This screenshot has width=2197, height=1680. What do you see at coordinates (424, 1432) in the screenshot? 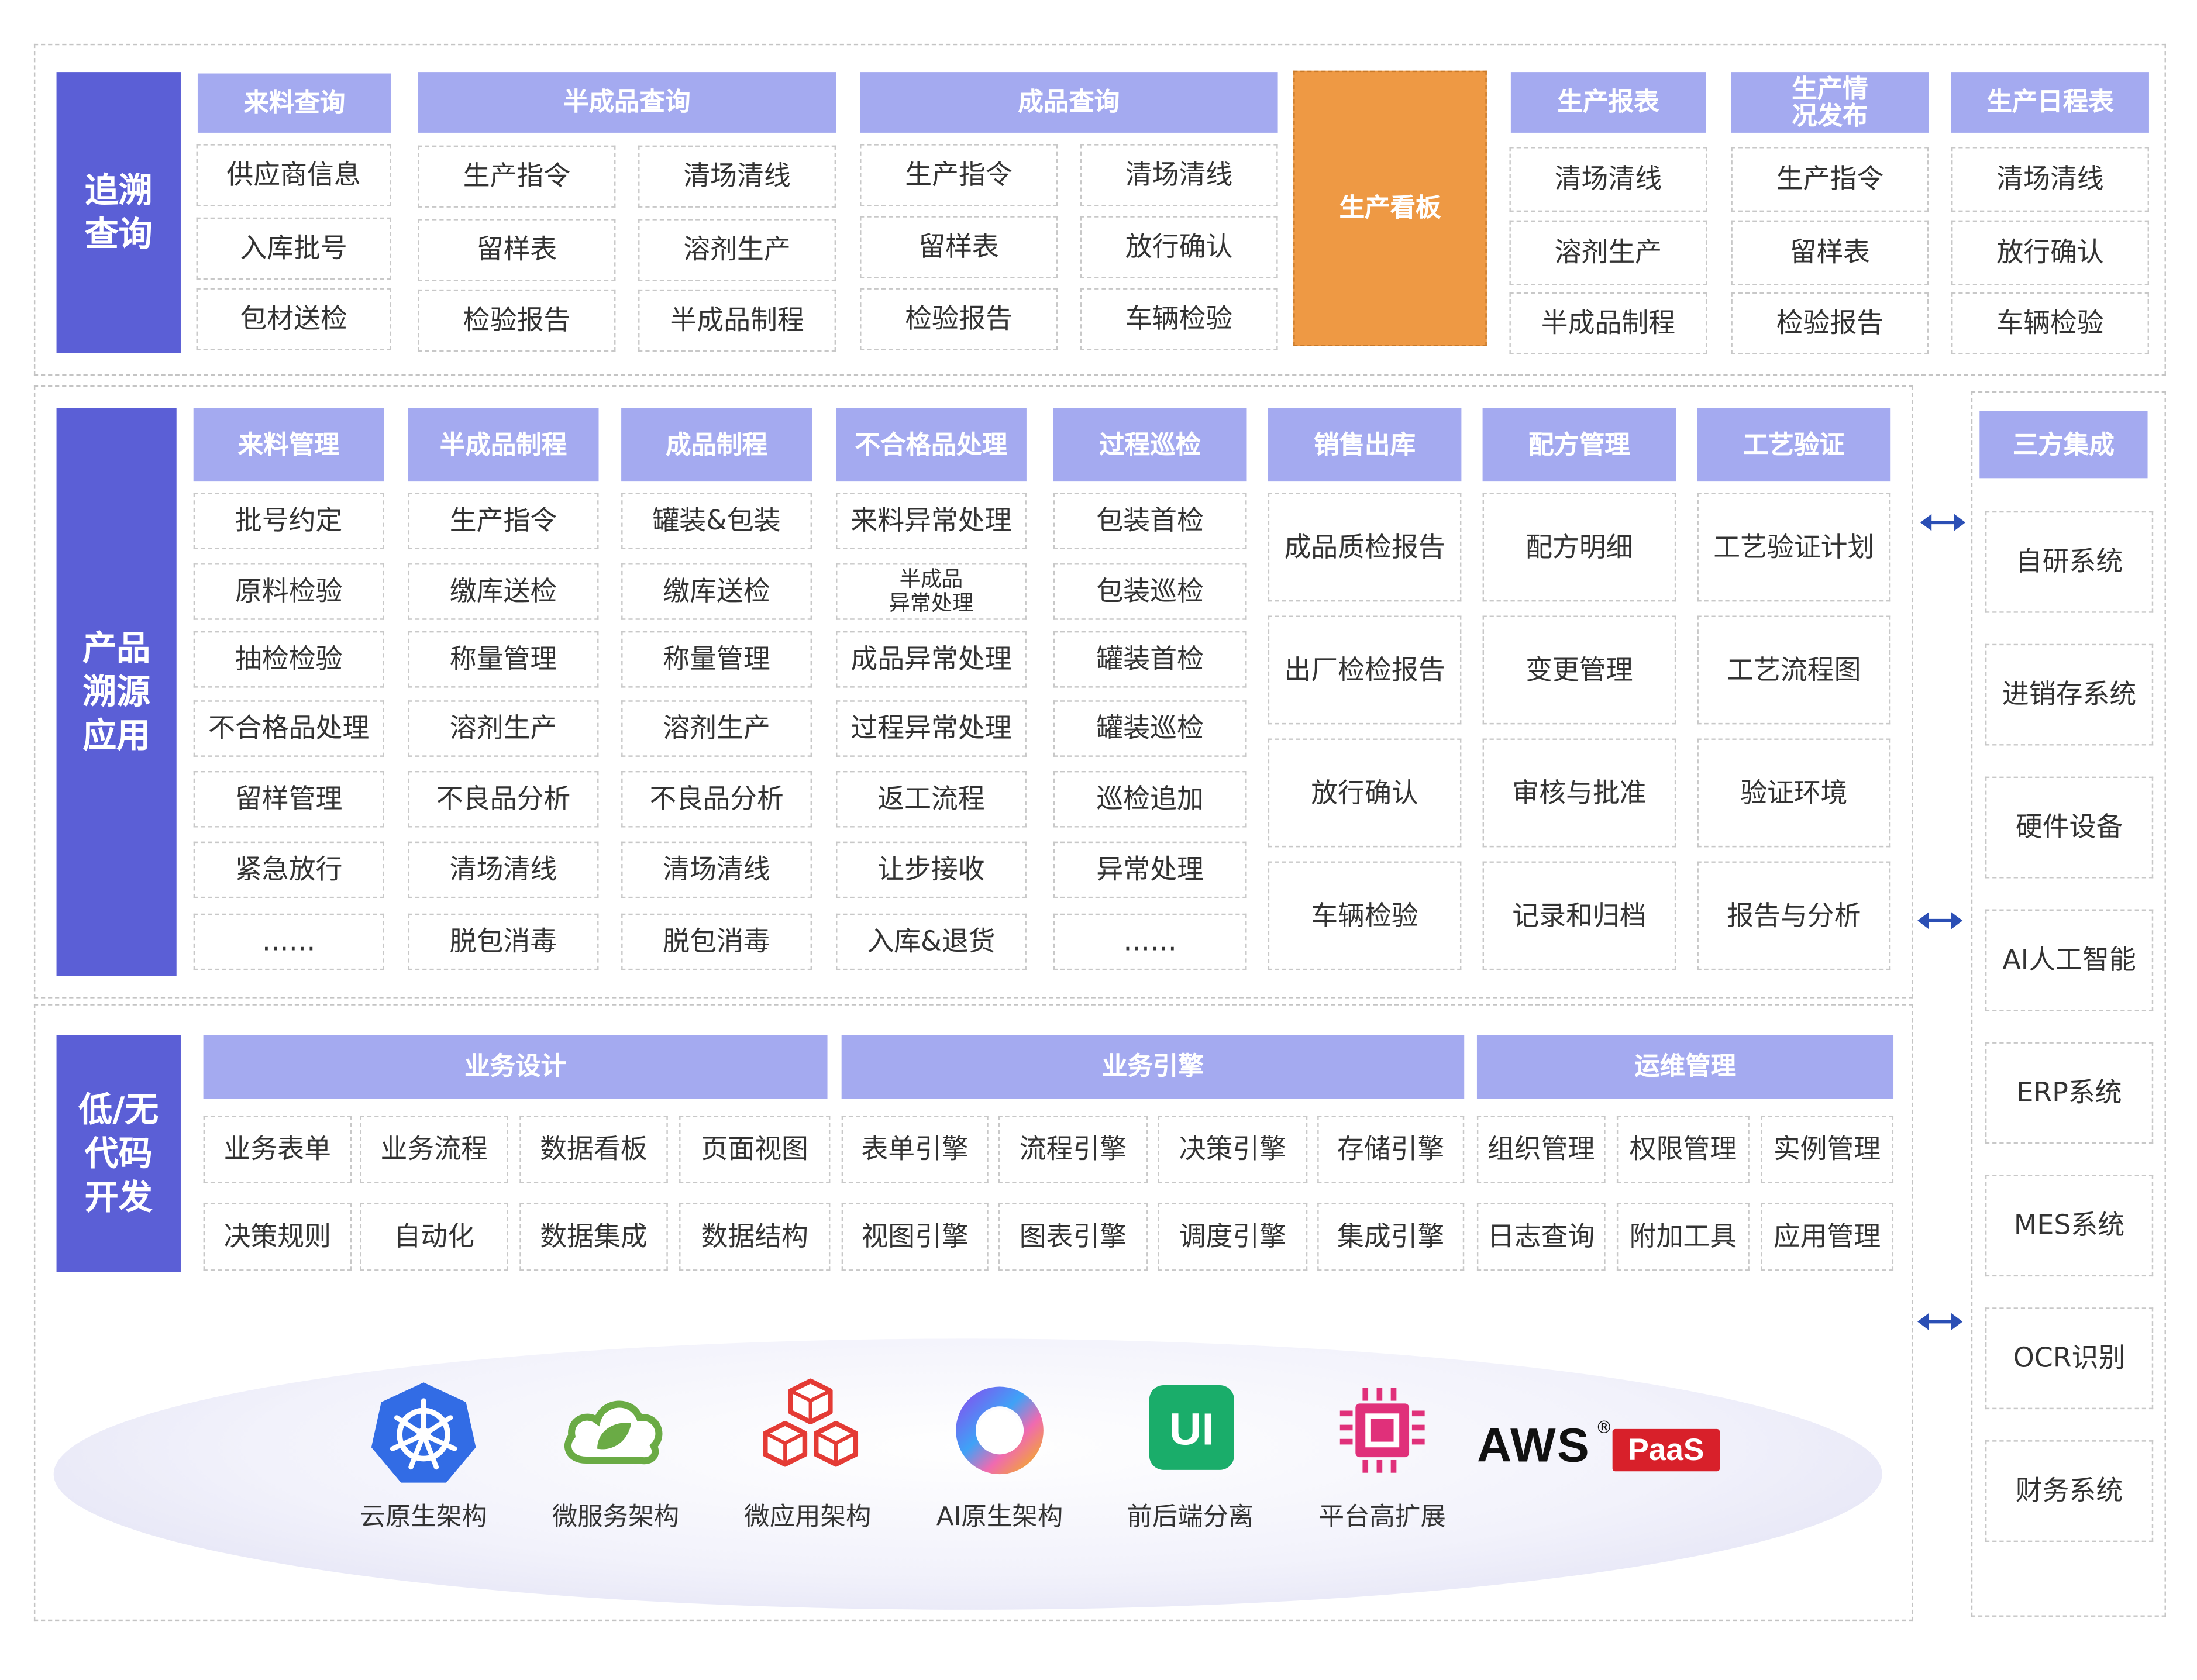
I see `kubernetes-icon` at bounding box center [424, 1432].